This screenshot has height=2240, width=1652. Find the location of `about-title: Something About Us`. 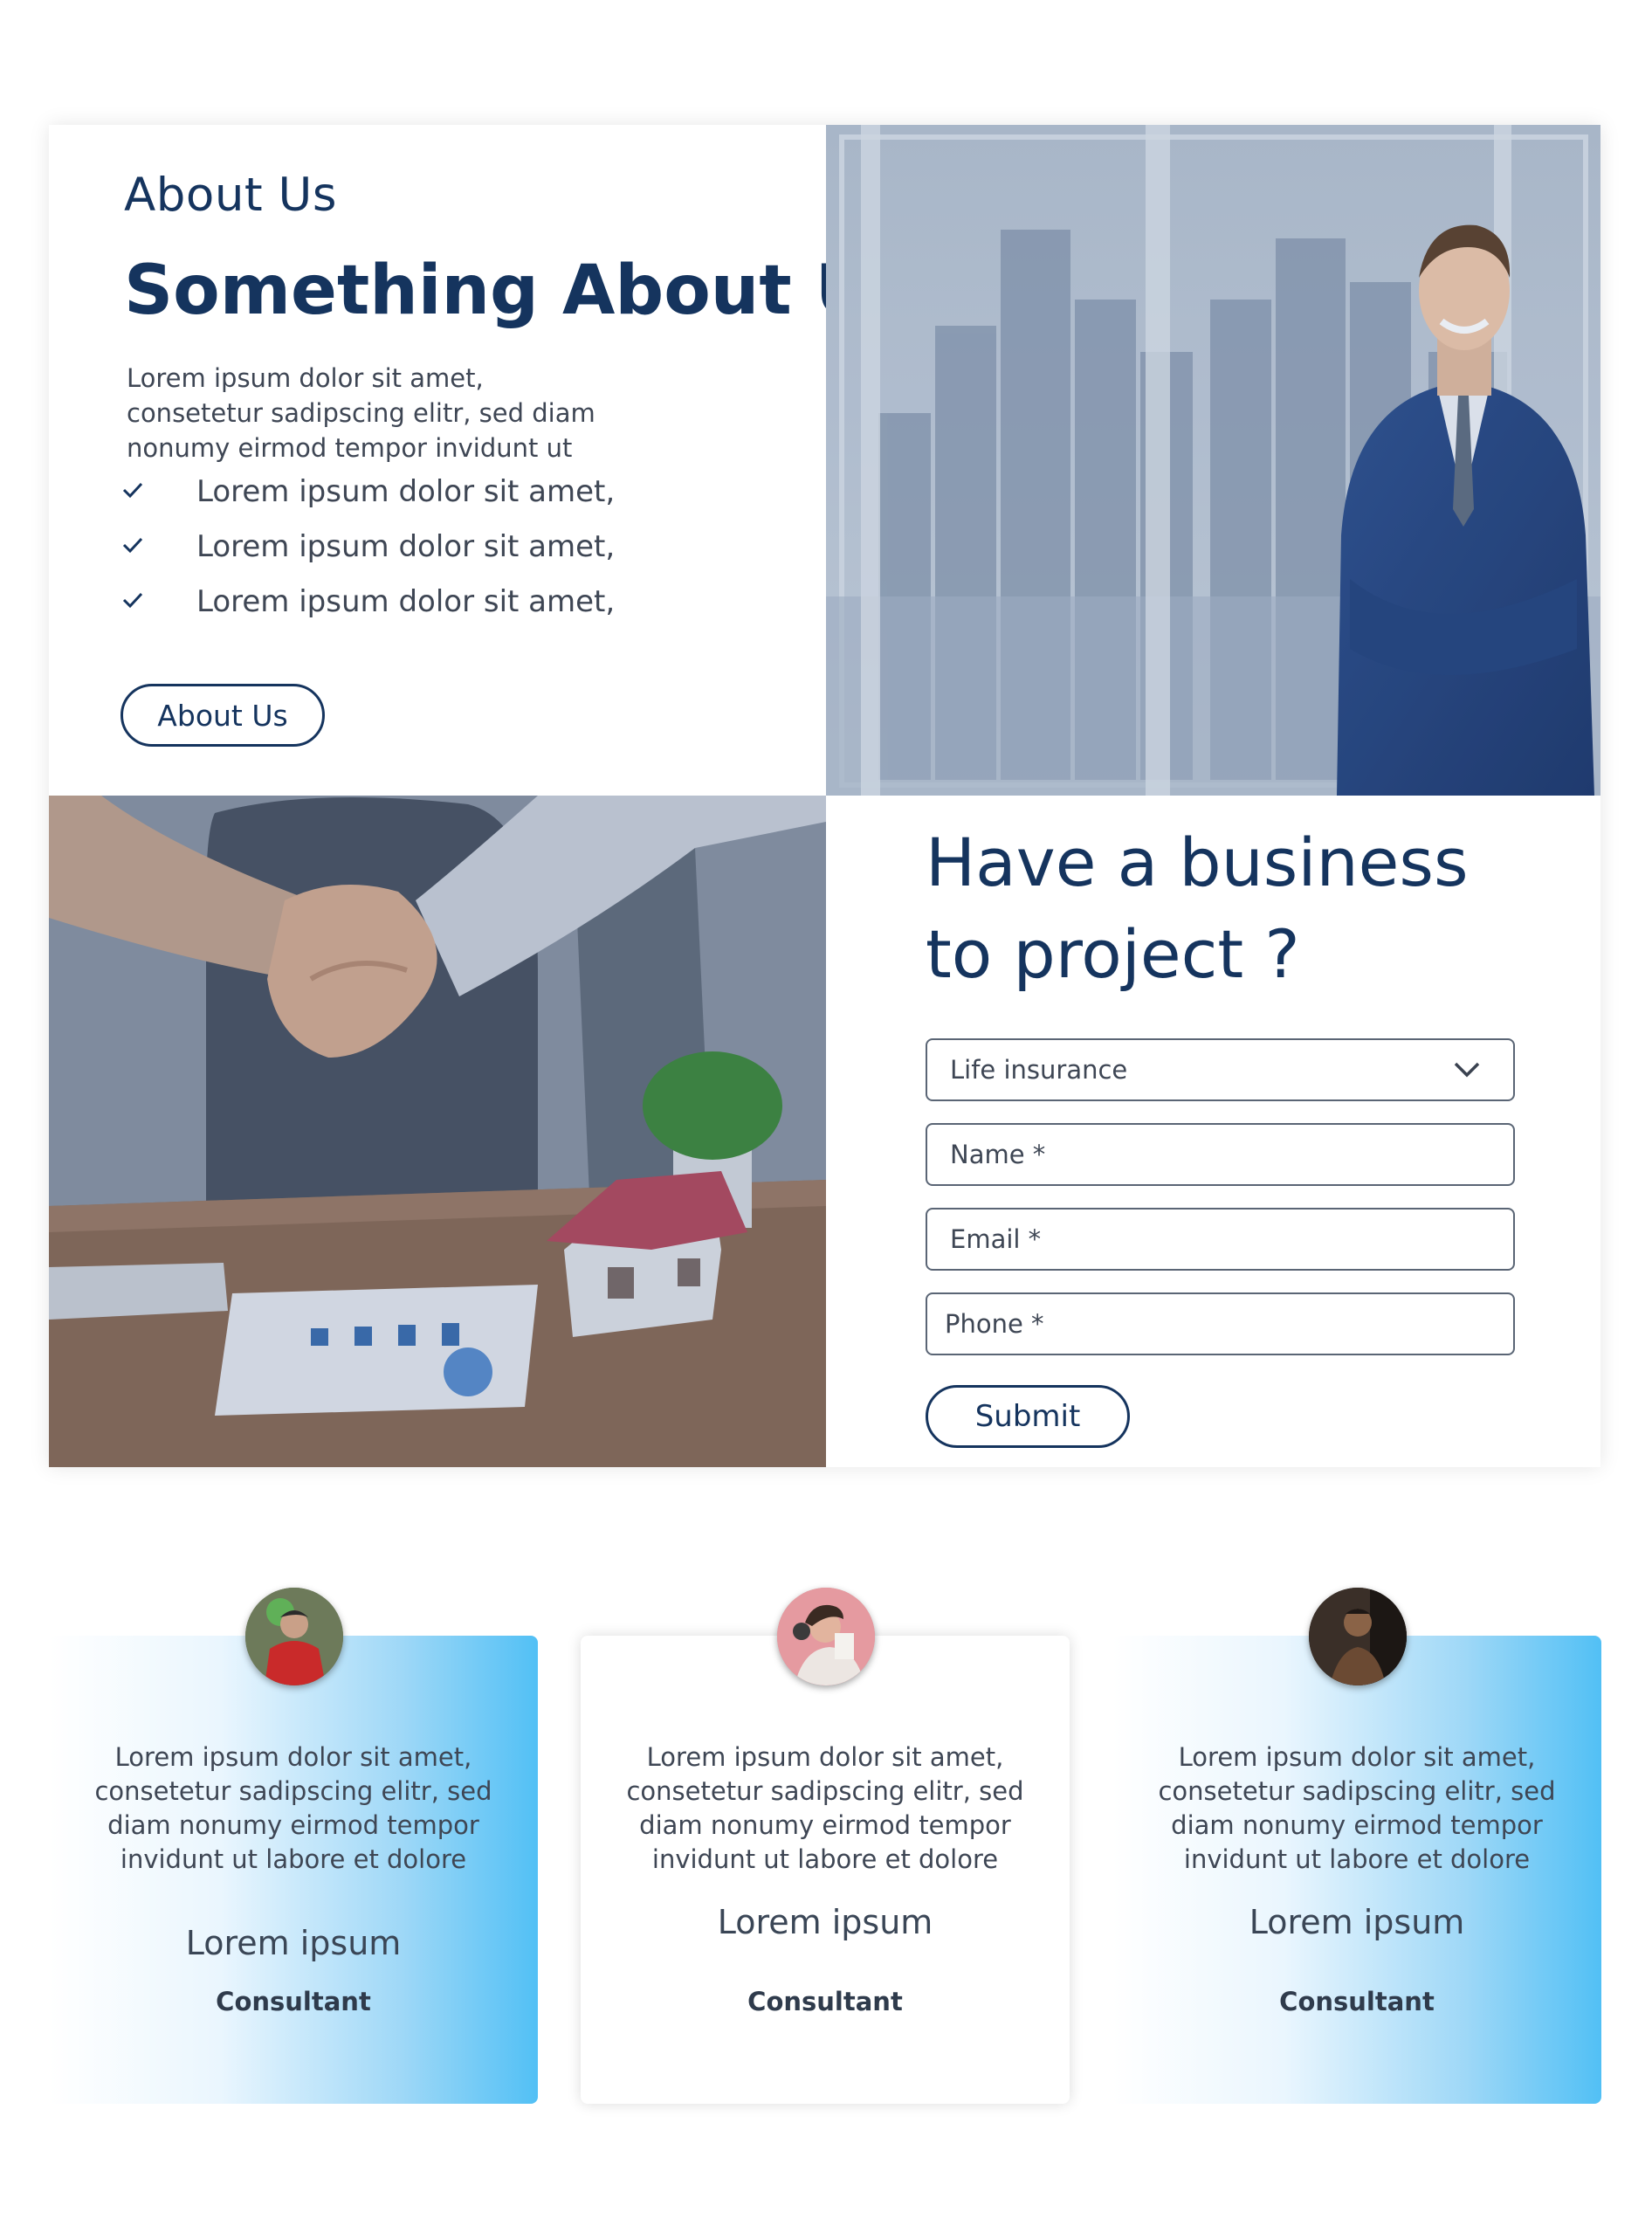

about-title: Something About Us is located at coordinates (518, 291).